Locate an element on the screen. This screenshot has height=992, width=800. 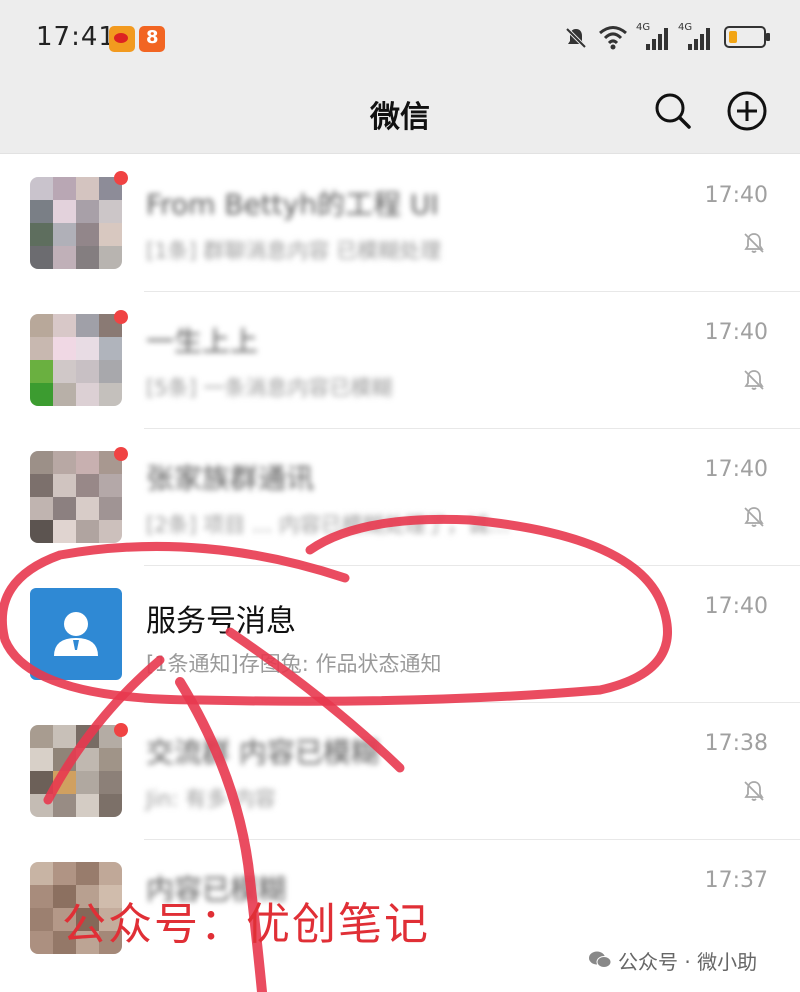
chat-preview: [1条通知]存图兔: 作品状态通知 is located at coordinates (294, 664).